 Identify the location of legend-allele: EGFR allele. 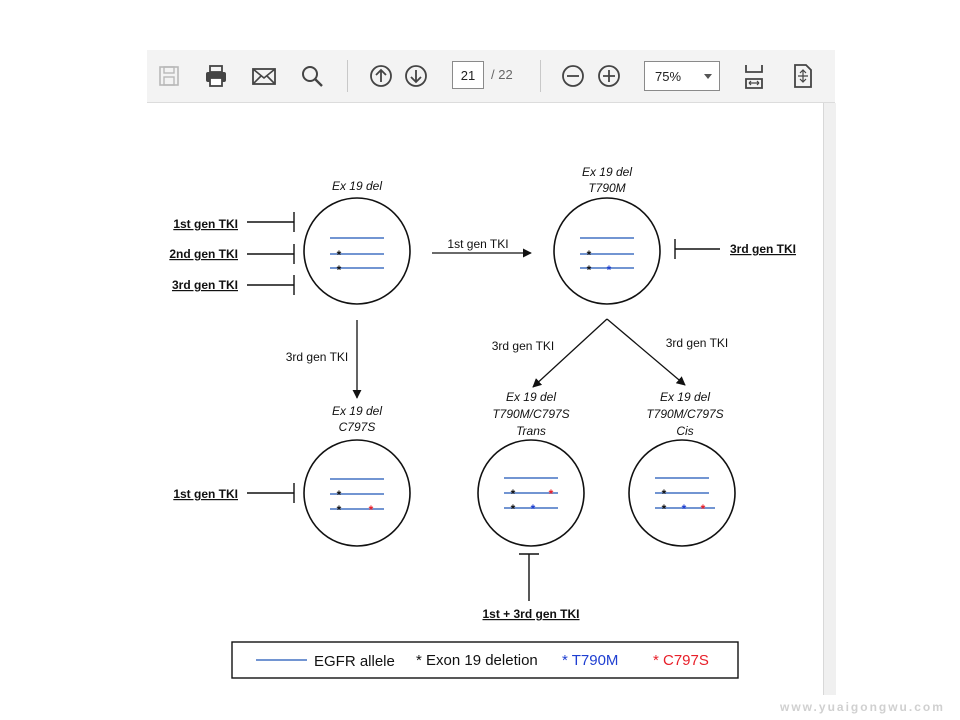
(354, 661).